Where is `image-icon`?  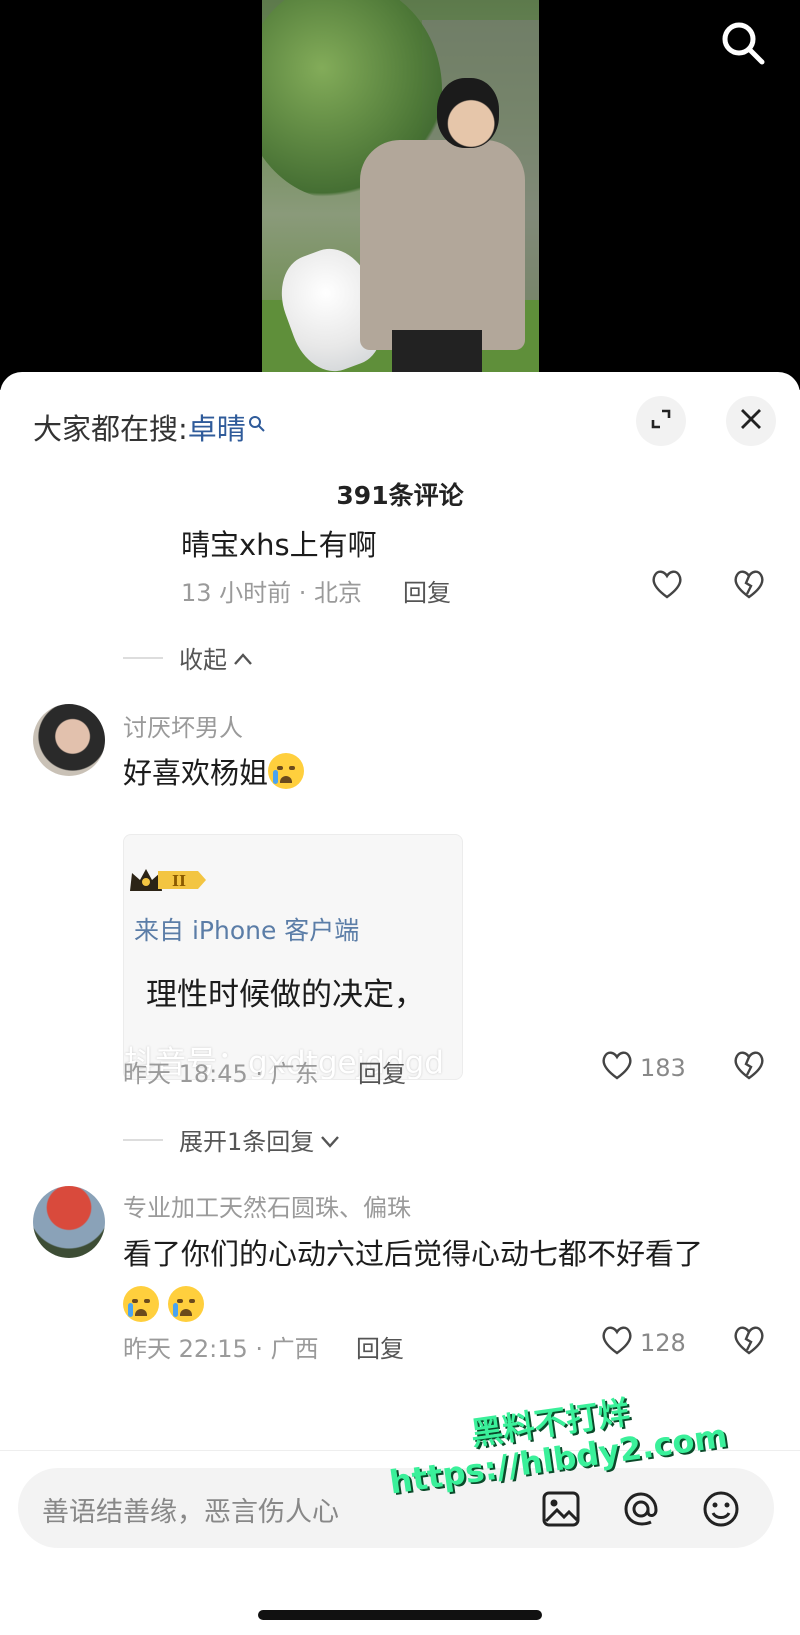 image-icon is located at coordinates (561, 1509).